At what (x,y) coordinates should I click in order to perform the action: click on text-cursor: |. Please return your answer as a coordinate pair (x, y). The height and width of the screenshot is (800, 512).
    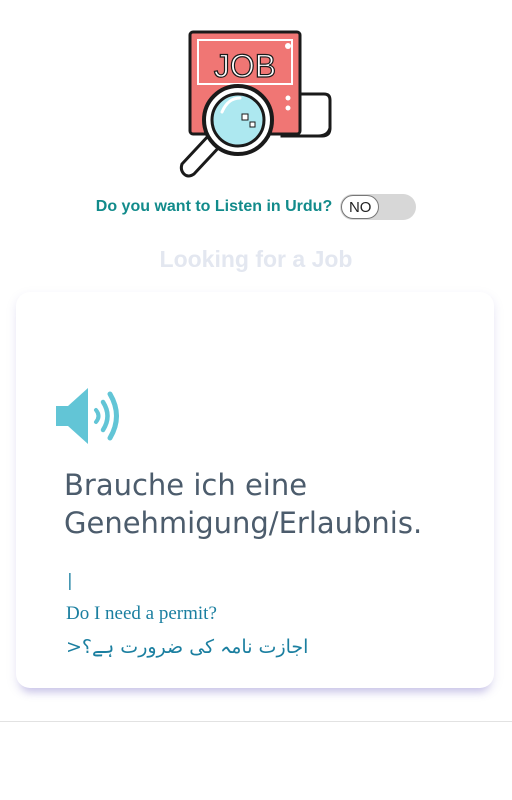
    Looking at the image, I should click on (70, 581).